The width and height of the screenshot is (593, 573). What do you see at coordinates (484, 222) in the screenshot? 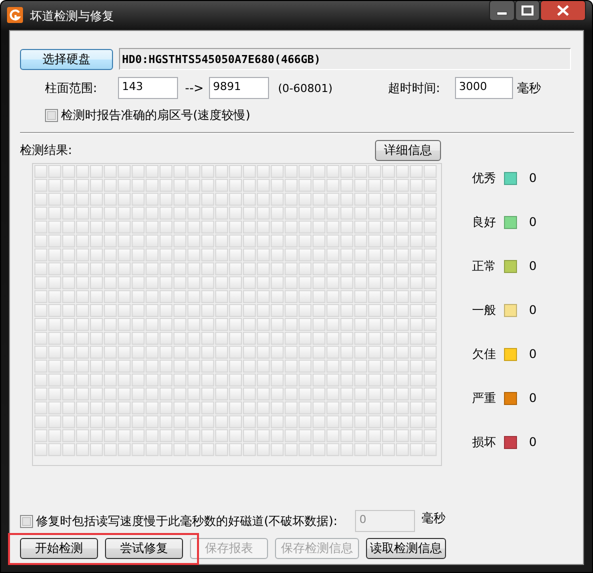
I see `legend-label: 良好` at bounding box center [484, 222].